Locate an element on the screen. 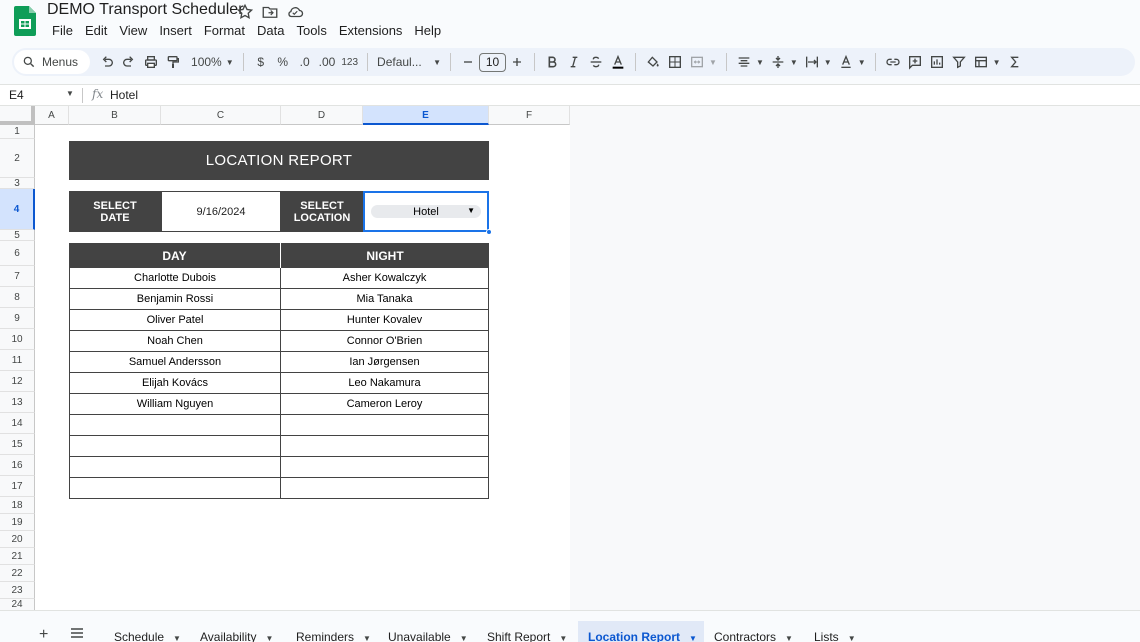 Image resolution: width=1140 pixels, height=642 pixels. row-header: 8 is located at coordinates (17, 297).